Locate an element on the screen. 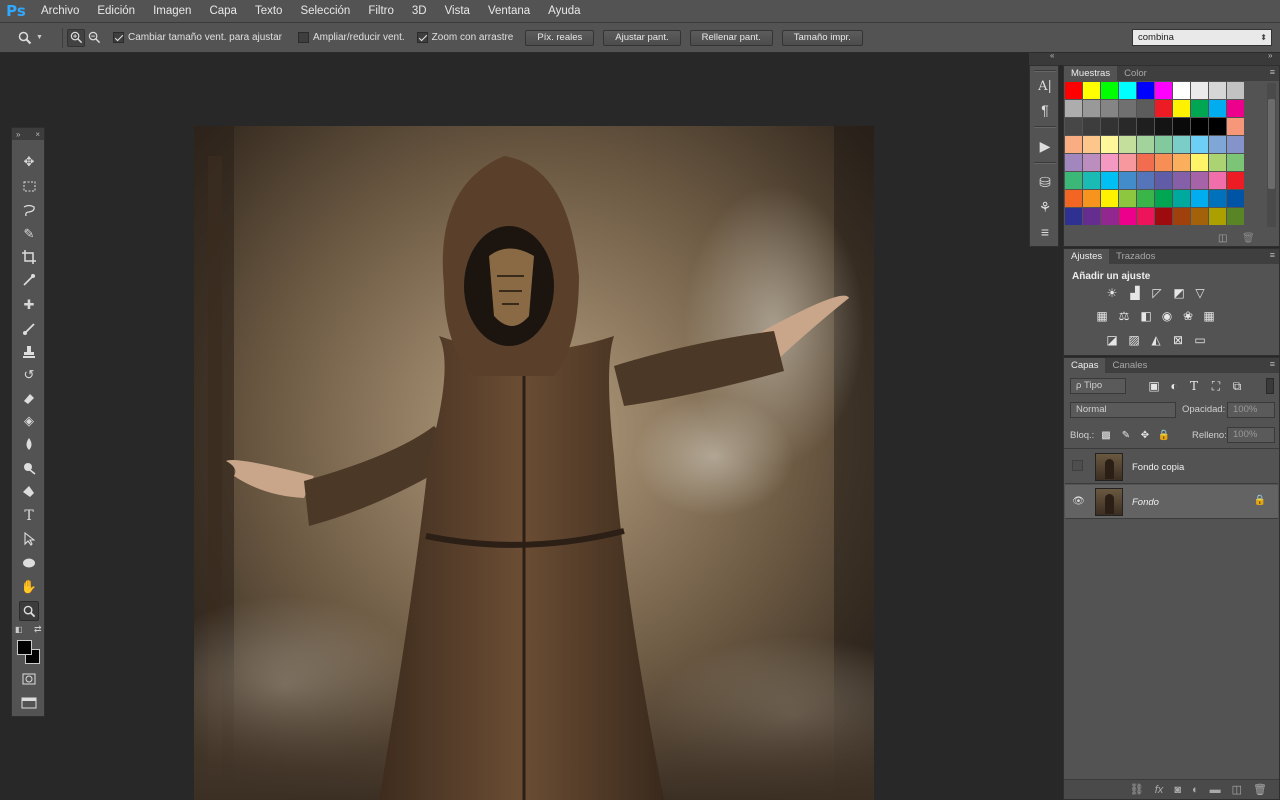 This screenshot has height=800, width=1280. layer-row-fondo-copia: Fondo copia is located at coordinates (1171, 467).